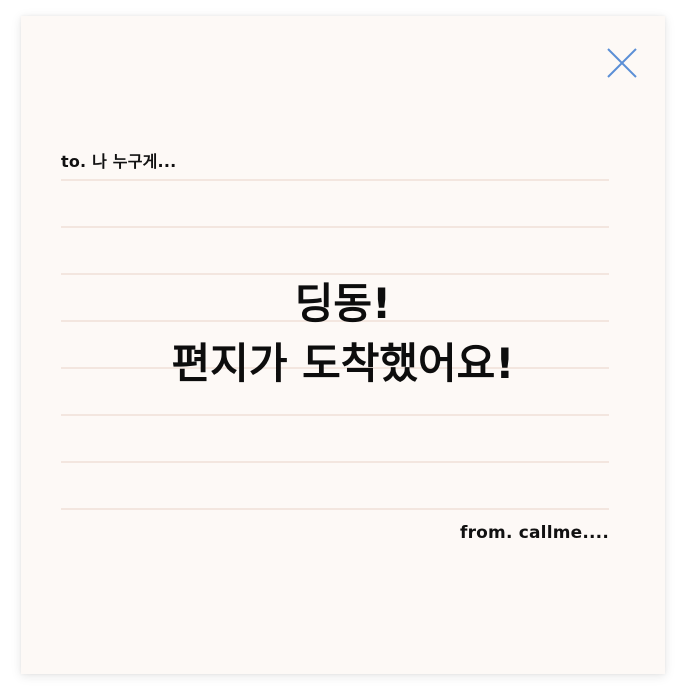  I want to click on close-button, so click(622, 63).